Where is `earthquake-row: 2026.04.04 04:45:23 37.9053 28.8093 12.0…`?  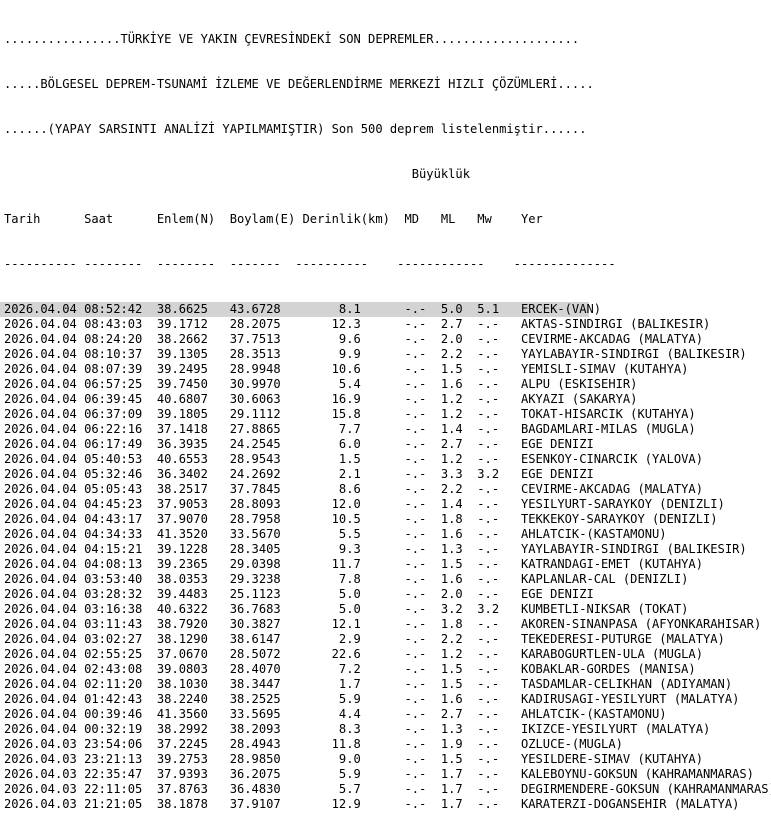
earthquake-row: 2026.04.04 04:45:23 37.9053 28.8093 12.0… is located at coordinates (387, 504).